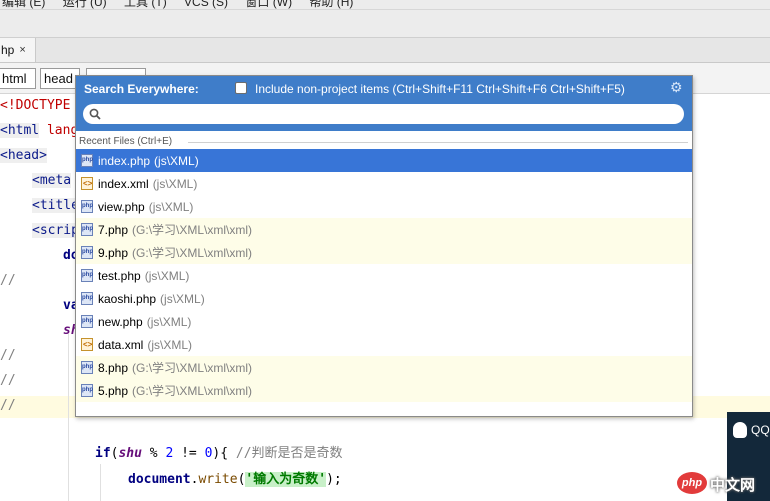 Image resolution: width=770 pixels, height=501 pixels. Describe the element at coordinates (692, 483) in the screenshot. I see `watermark-logo: php` at that location.